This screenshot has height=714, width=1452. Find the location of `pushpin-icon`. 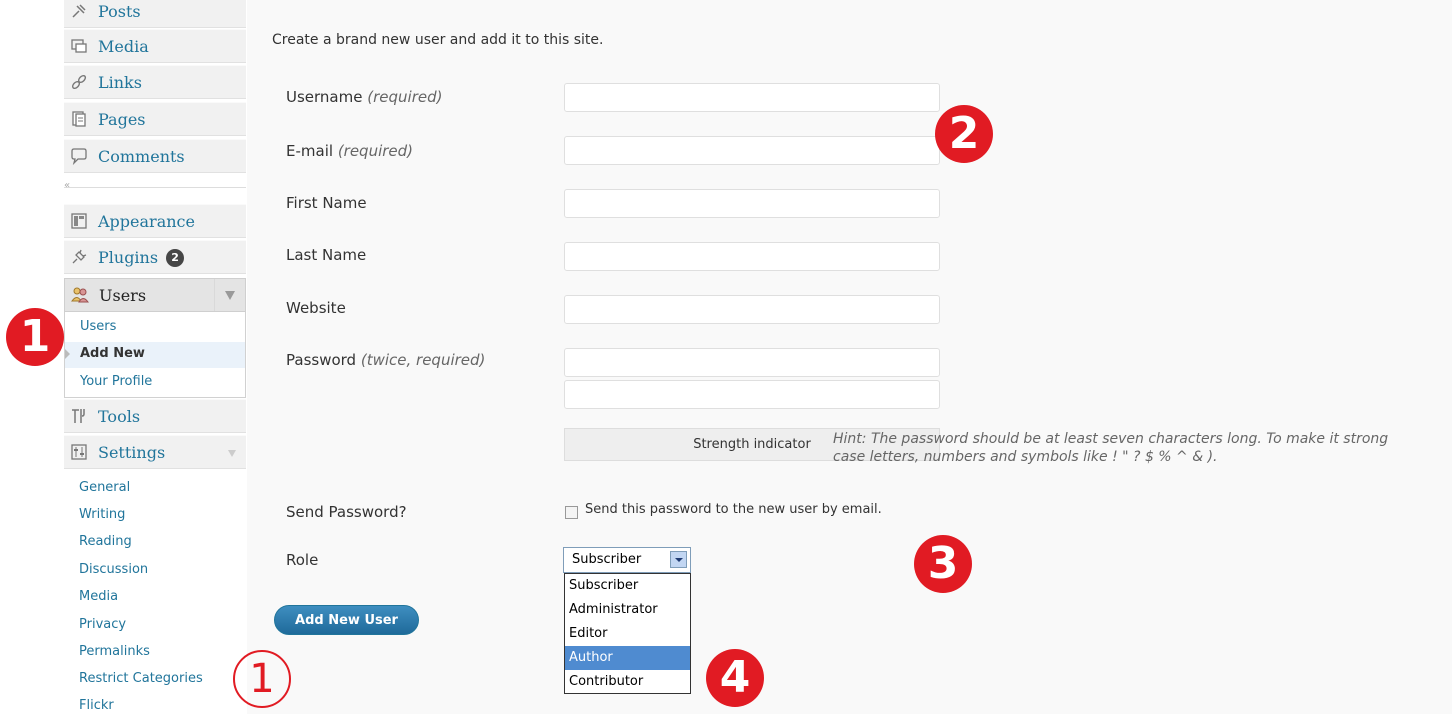

pushpin-icon is located at coordinates (79, 11).